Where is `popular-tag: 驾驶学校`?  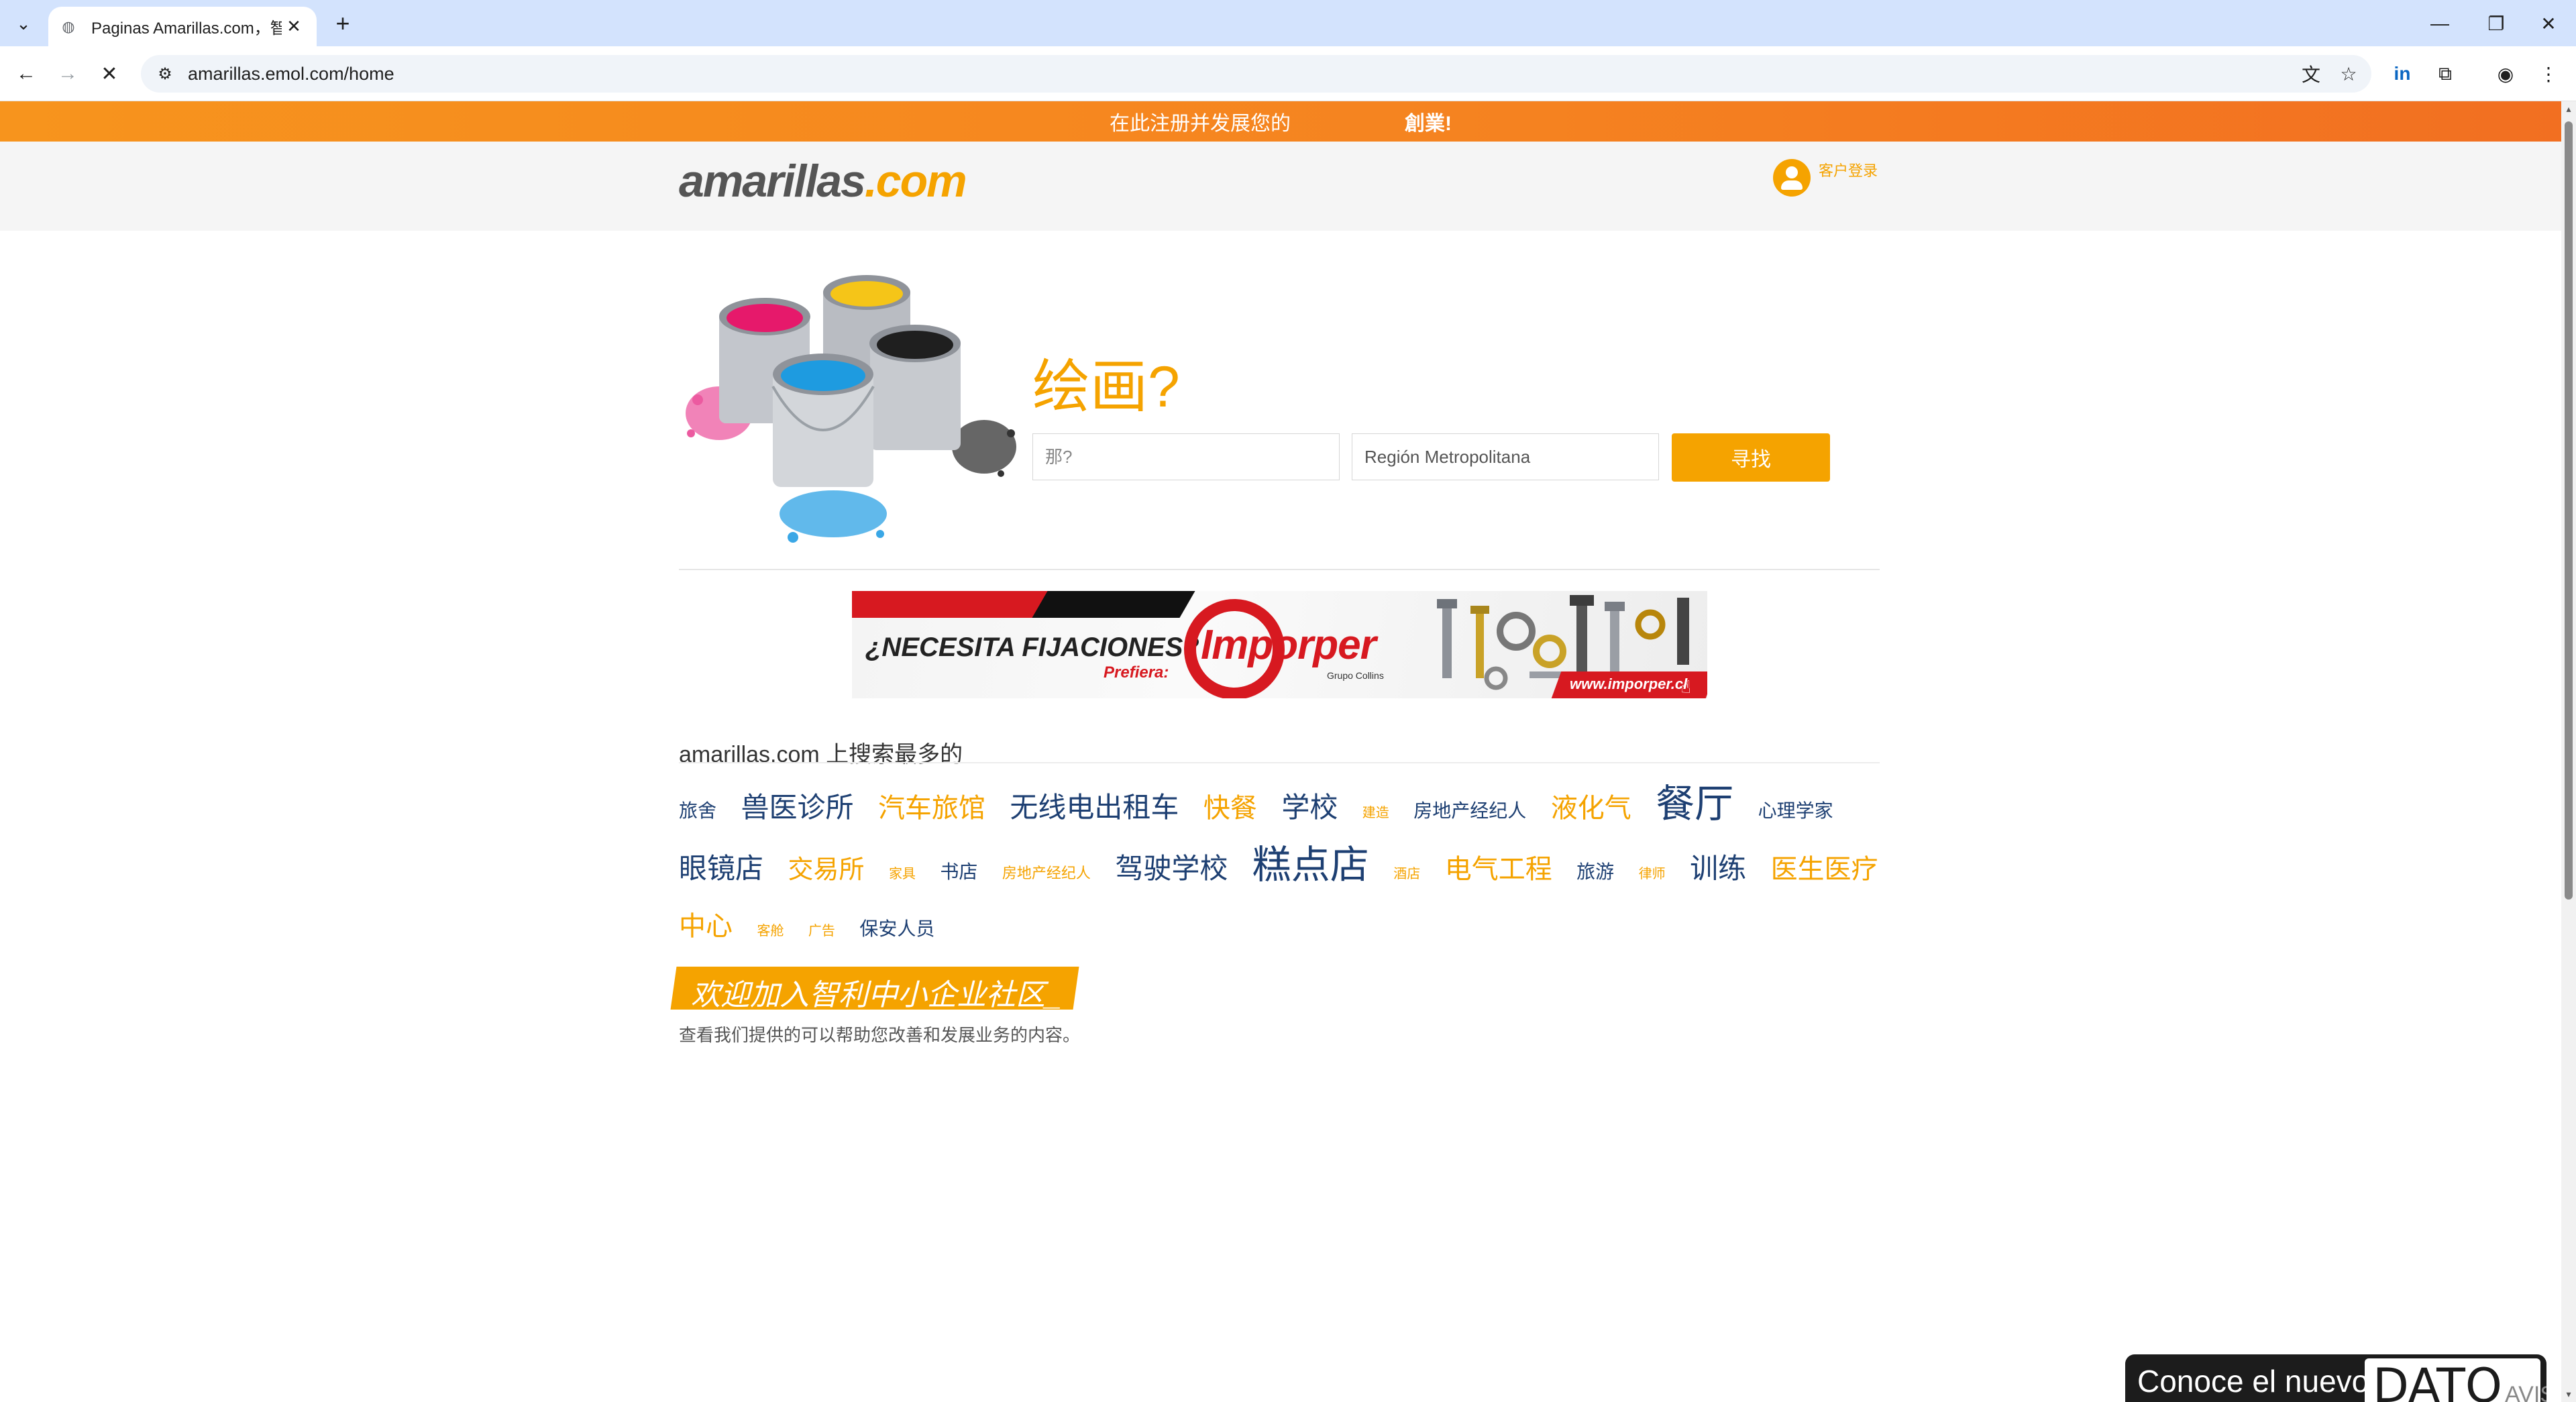 popular-tag: 驾驶学校 is located at coordinates (1171, 869).